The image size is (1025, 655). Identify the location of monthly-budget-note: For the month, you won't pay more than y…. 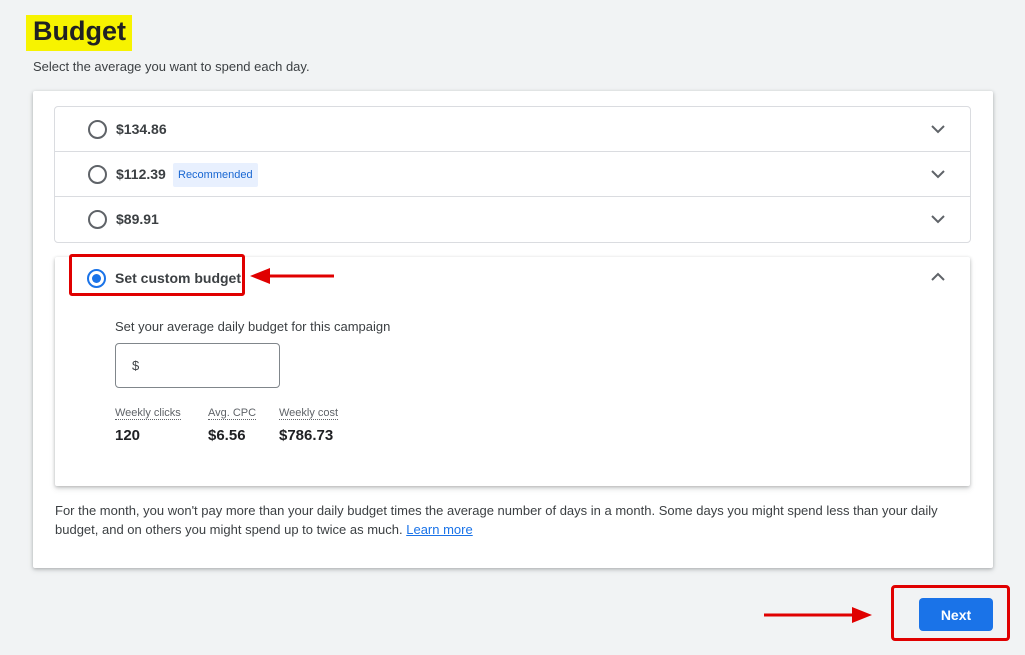
(515, 520).